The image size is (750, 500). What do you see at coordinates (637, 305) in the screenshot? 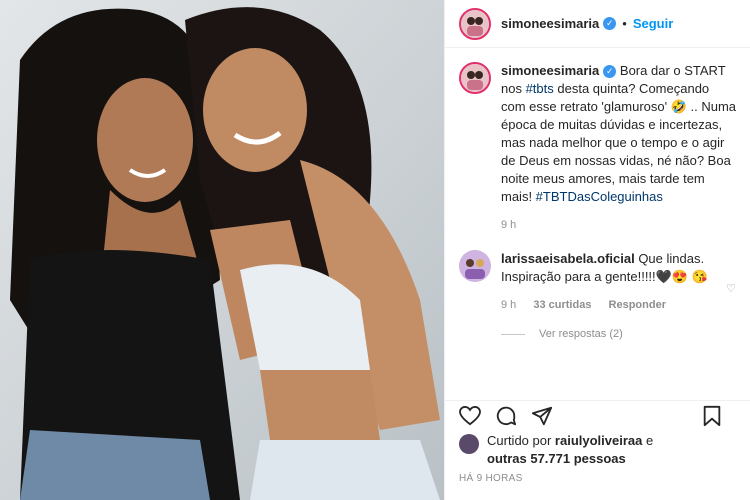
I see `reply-button: Responder` at bounding box center [637, 305].